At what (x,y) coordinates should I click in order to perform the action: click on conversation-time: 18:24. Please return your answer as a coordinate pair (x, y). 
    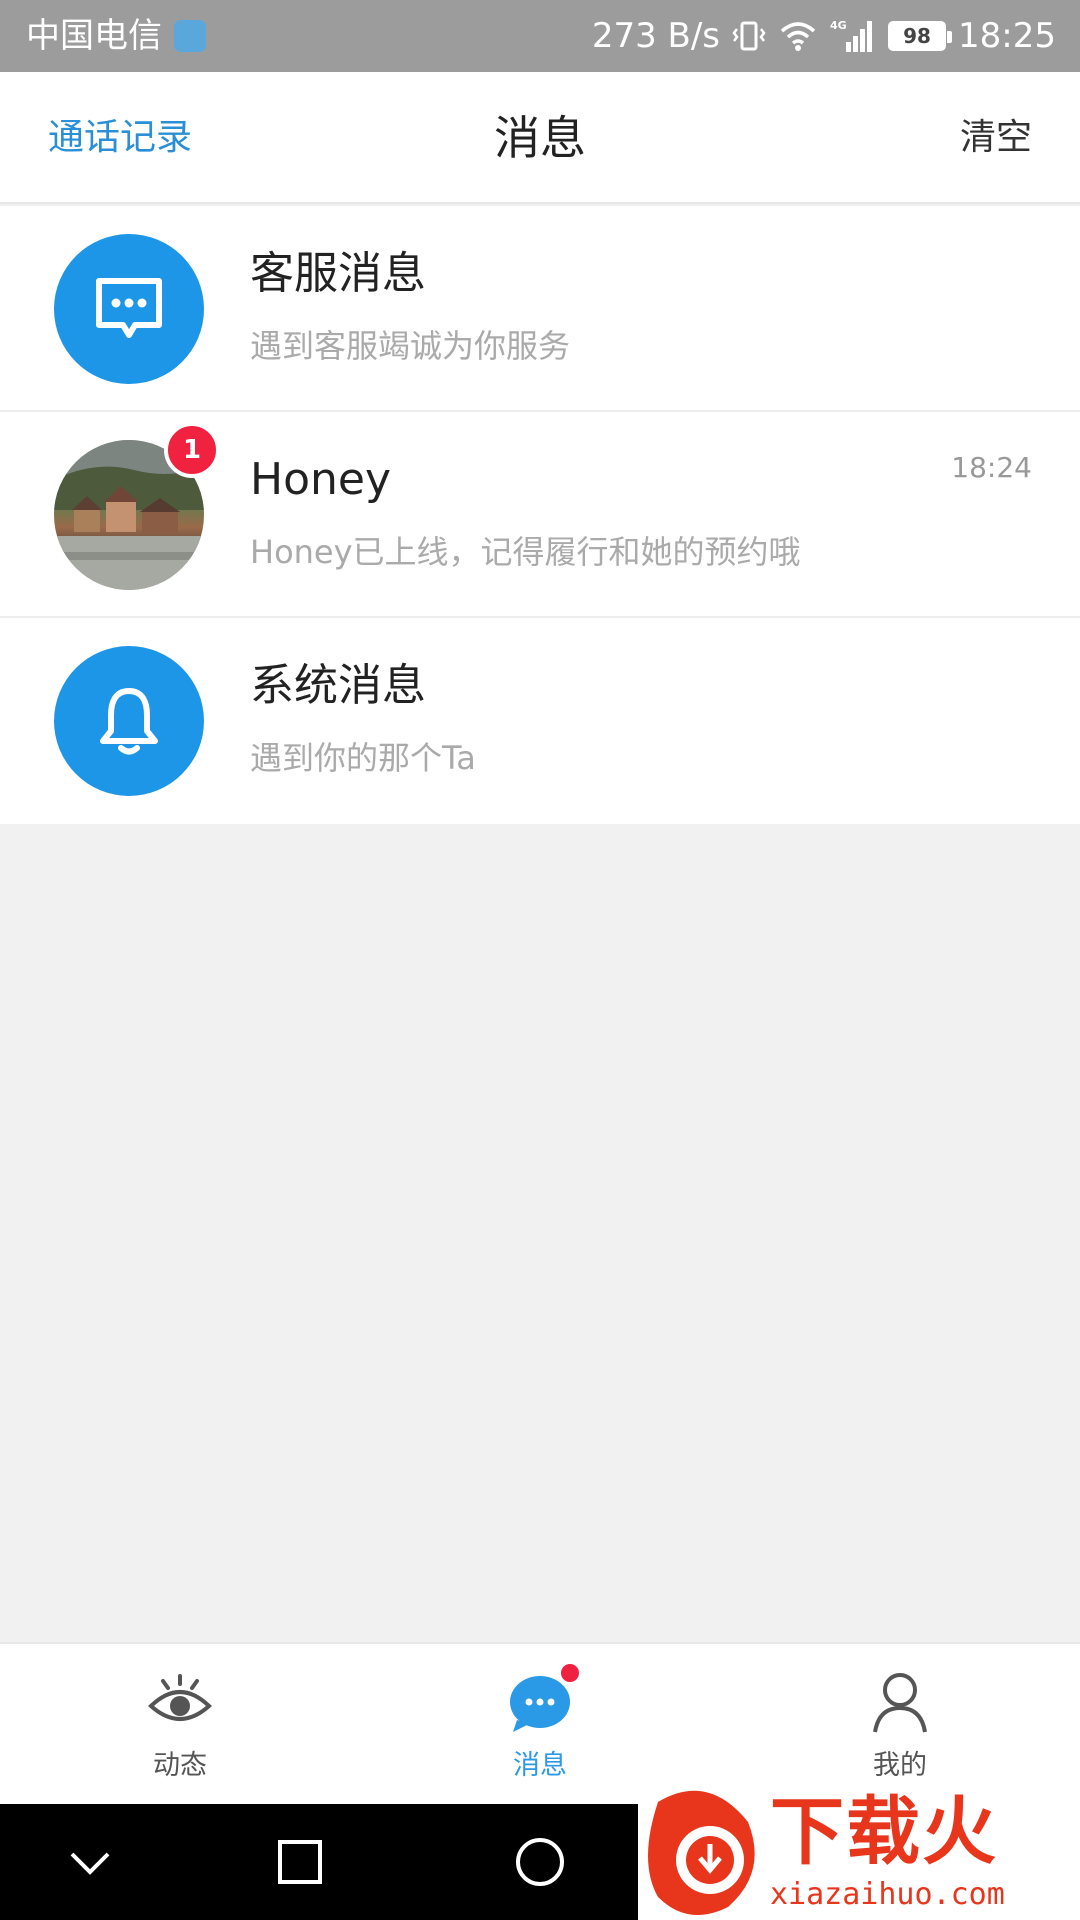
    Looking at the image, I should click on (991, 467).